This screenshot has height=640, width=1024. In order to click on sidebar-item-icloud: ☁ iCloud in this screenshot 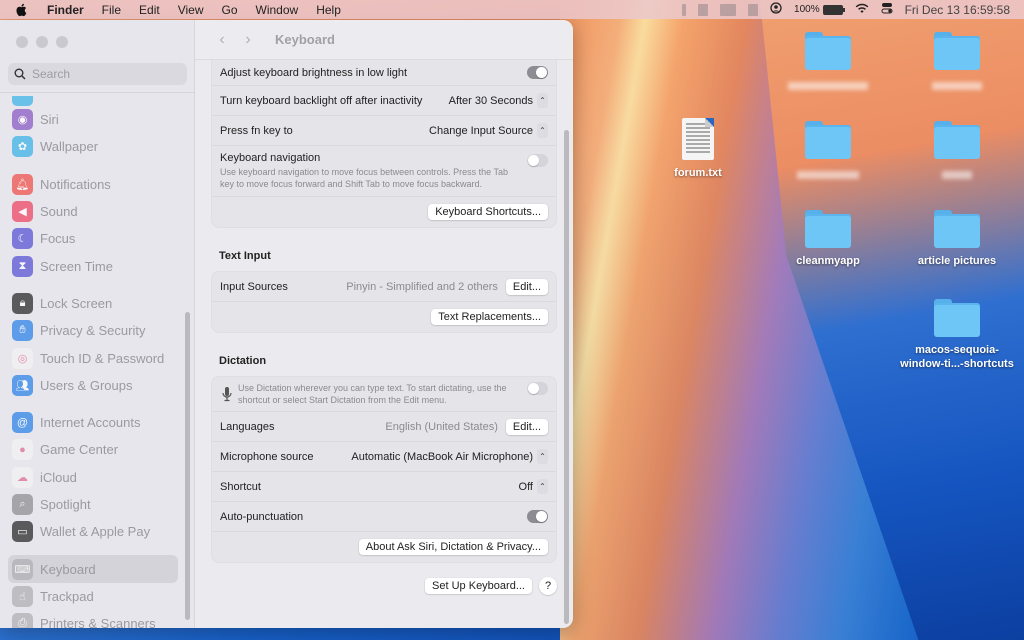, I will do `click(93, 477)`.